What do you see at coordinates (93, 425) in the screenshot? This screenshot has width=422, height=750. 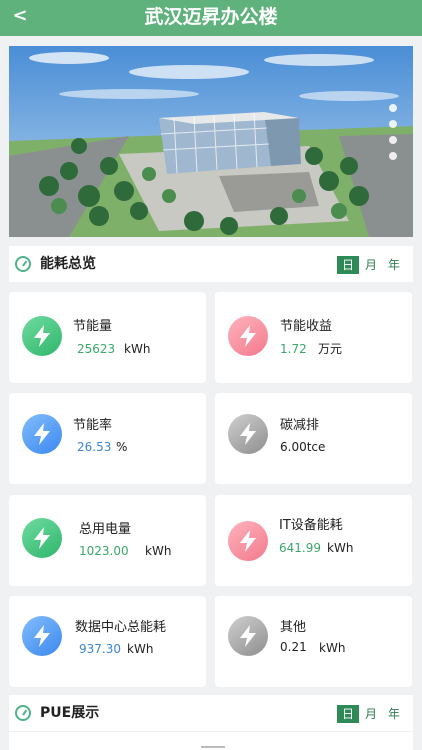 I see `metric-label: 节能率` at bounding box center [93, 425].